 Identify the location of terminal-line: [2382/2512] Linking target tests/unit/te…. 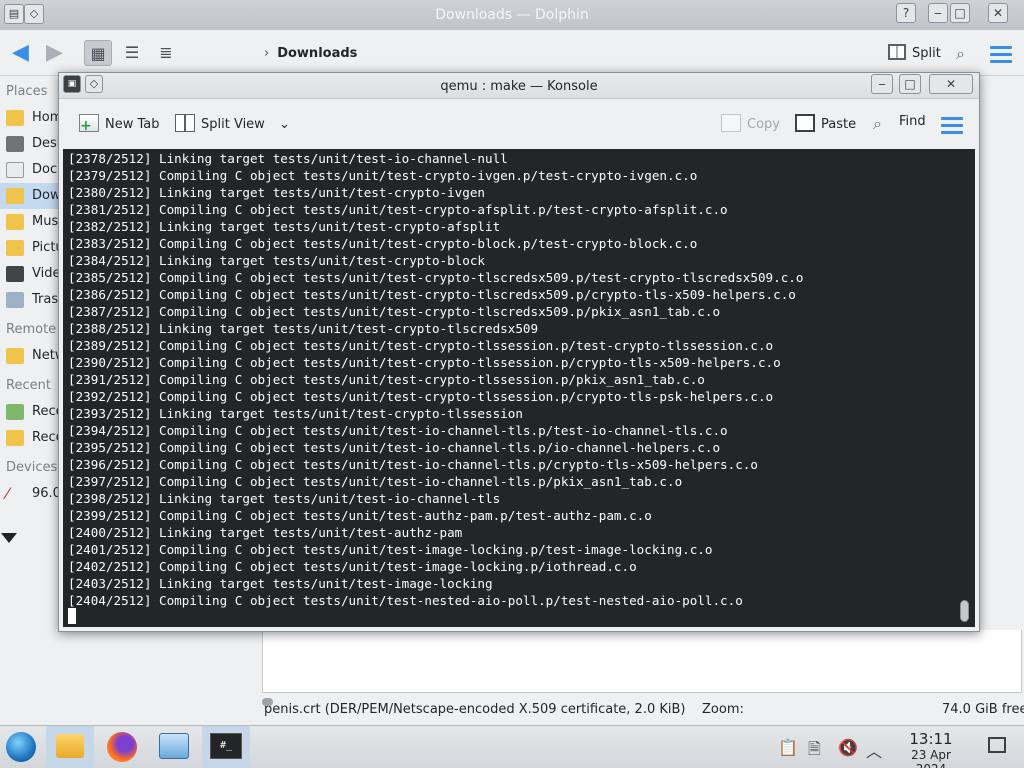
(284, 226).